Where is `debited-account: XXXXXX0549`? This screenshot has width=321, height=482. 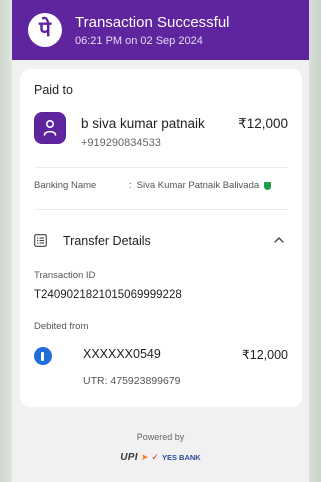
debited-account: XXXXXX0549 is located at coordinates (122, 354).